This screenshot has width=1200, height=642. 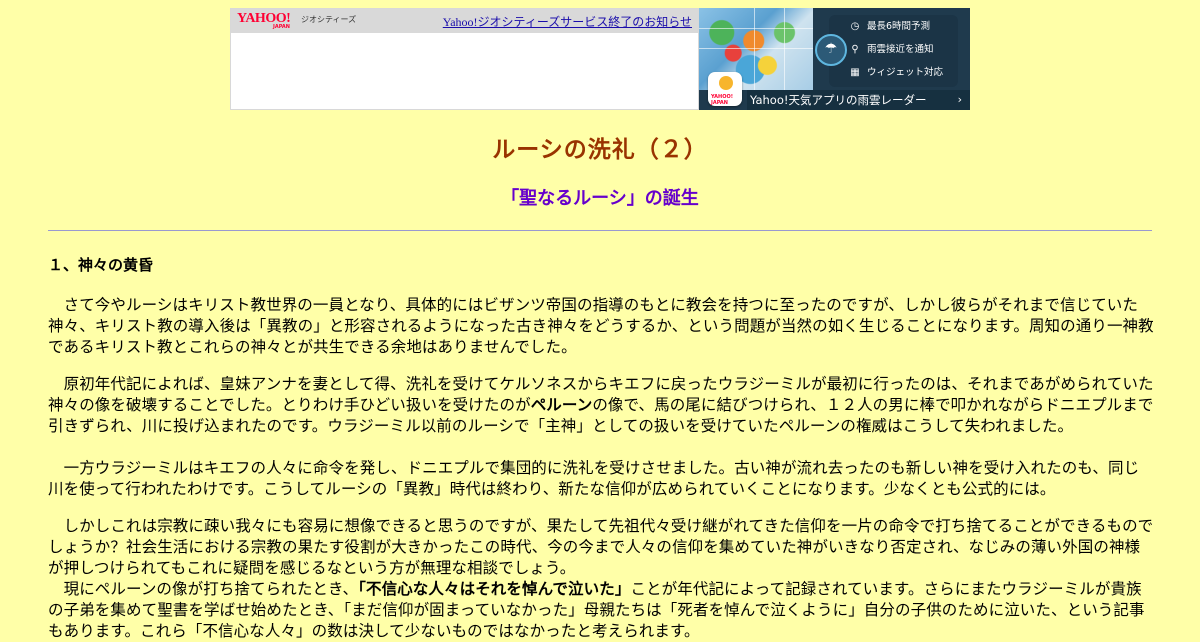 What do you see at coordinates (900, 49) in the screenshot?
I see `feature-label: 雨雲接近を通知` at bounding box center [900, 49].